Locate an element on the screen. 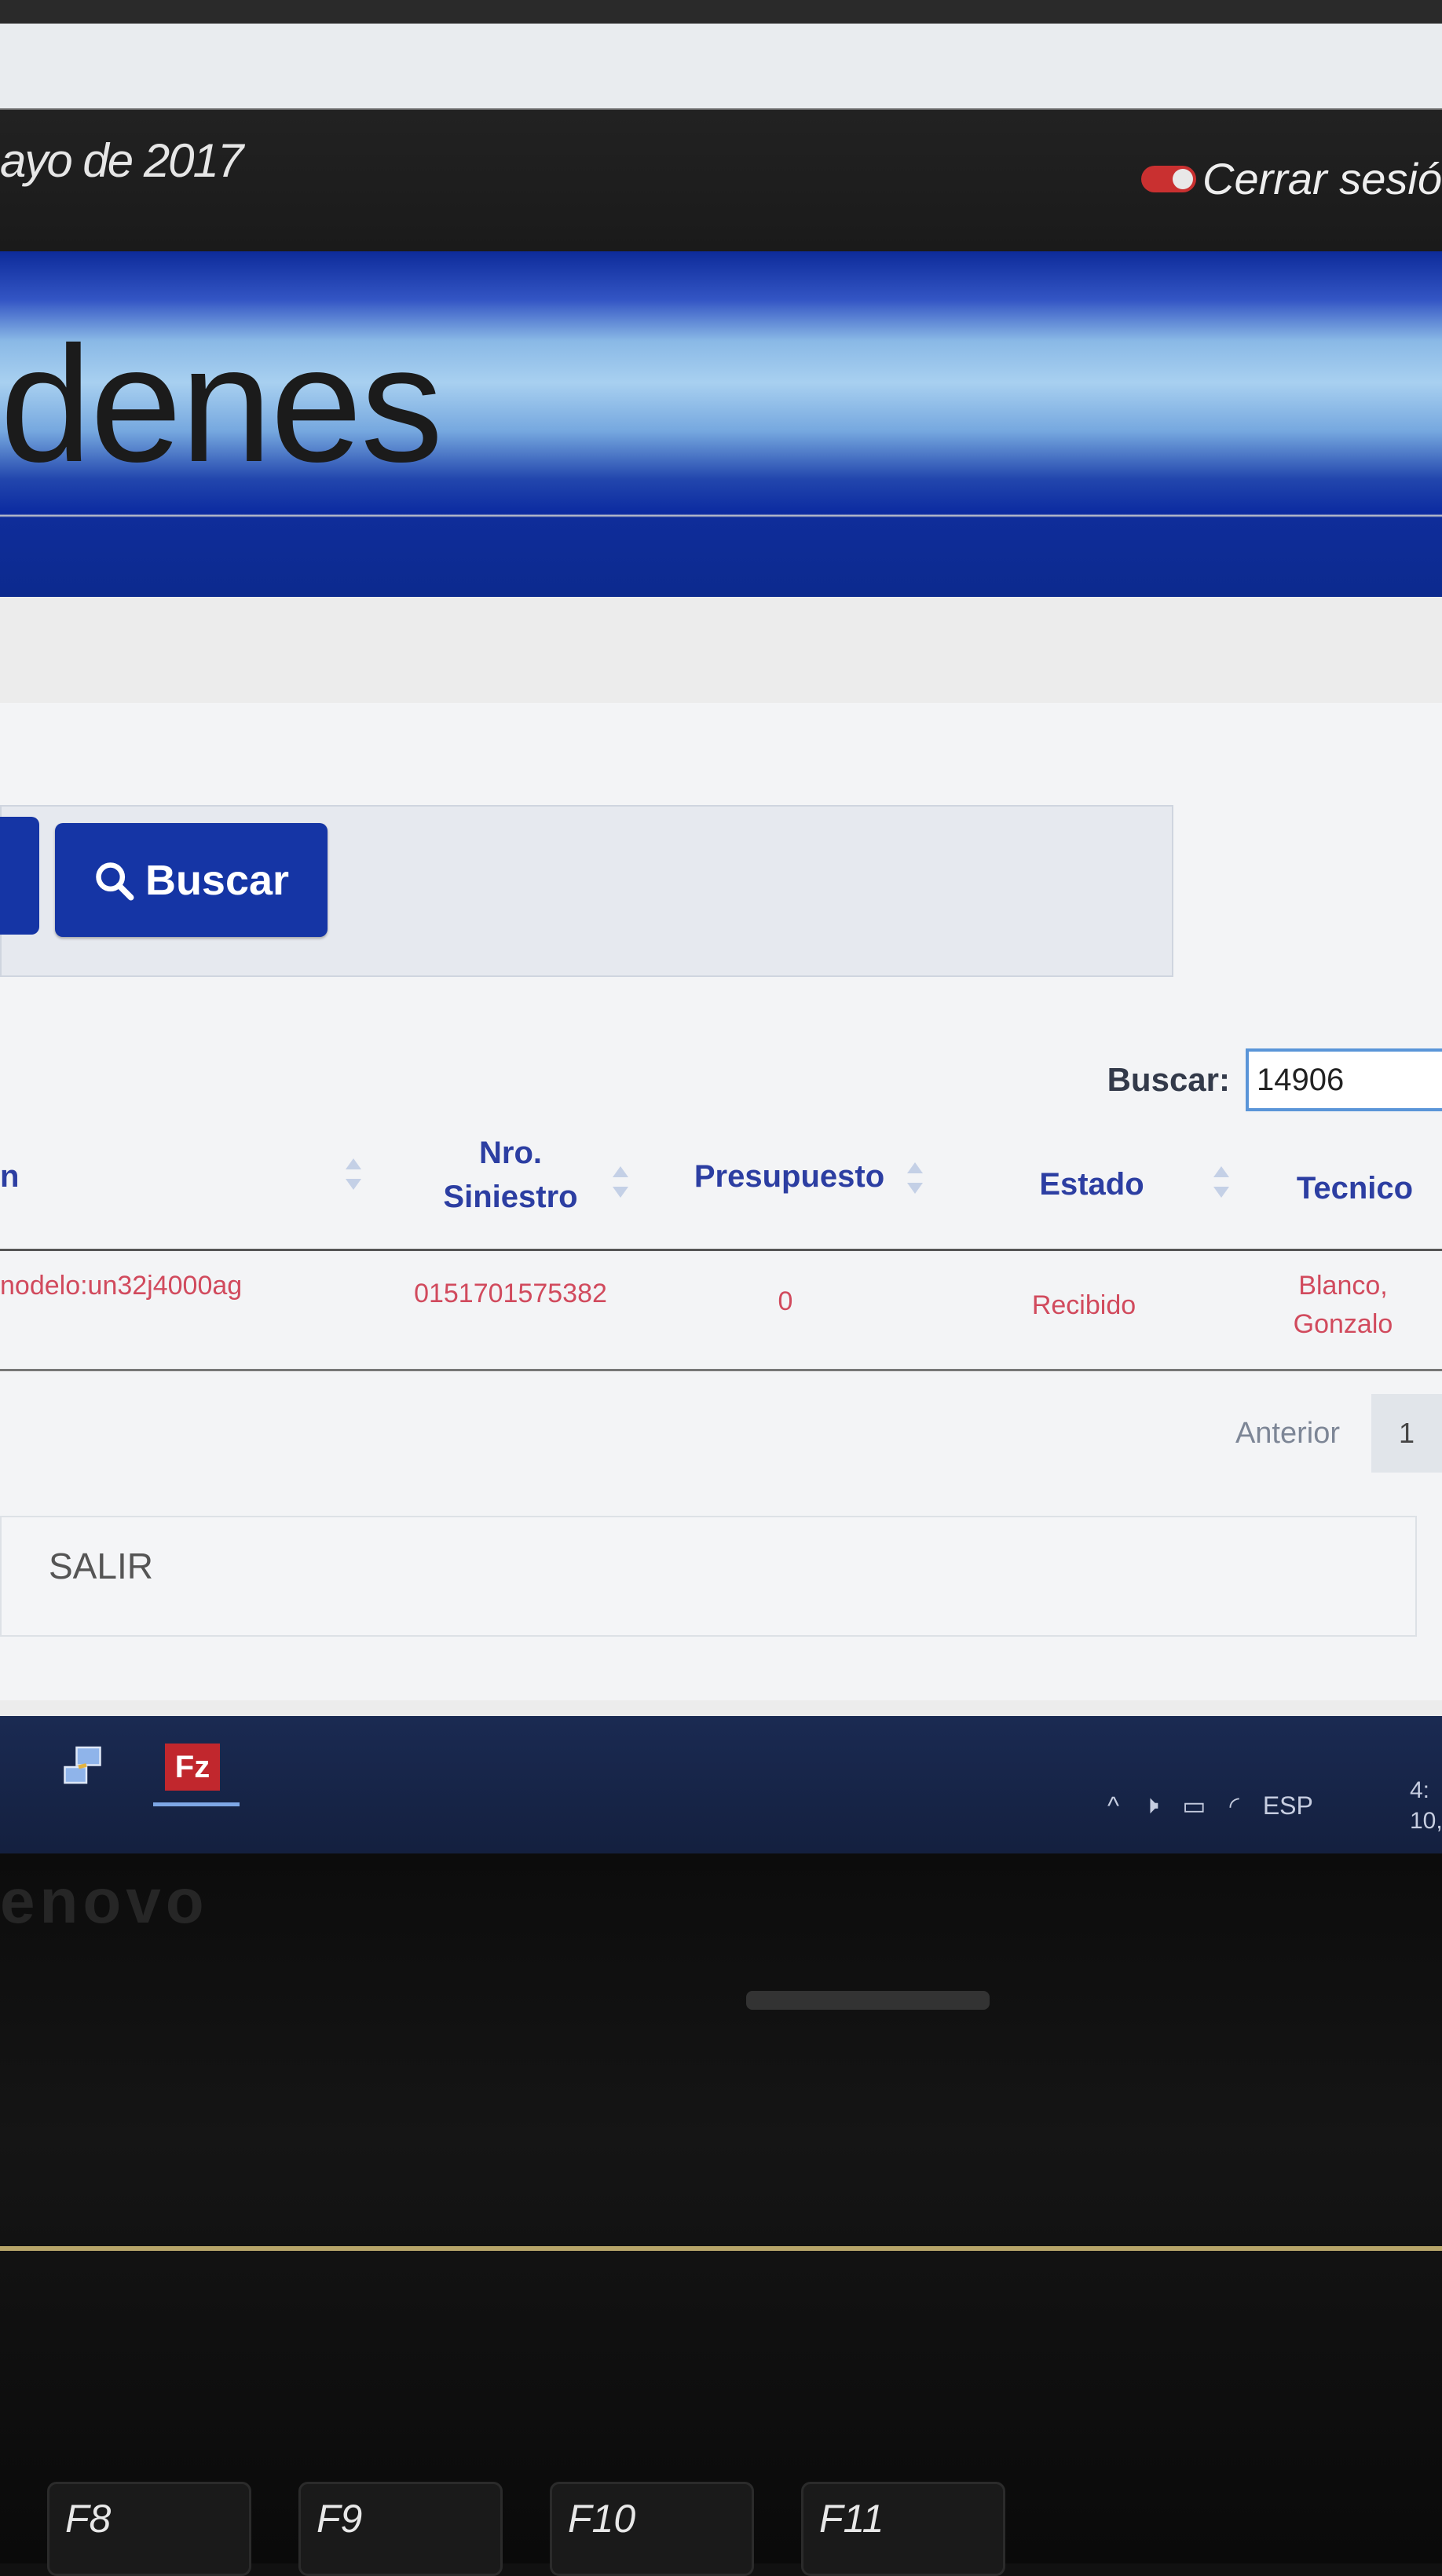 This screenshot has width=1442, height=2576. chevron-up-icon: ^ is located at coordinates (1113, 1806).